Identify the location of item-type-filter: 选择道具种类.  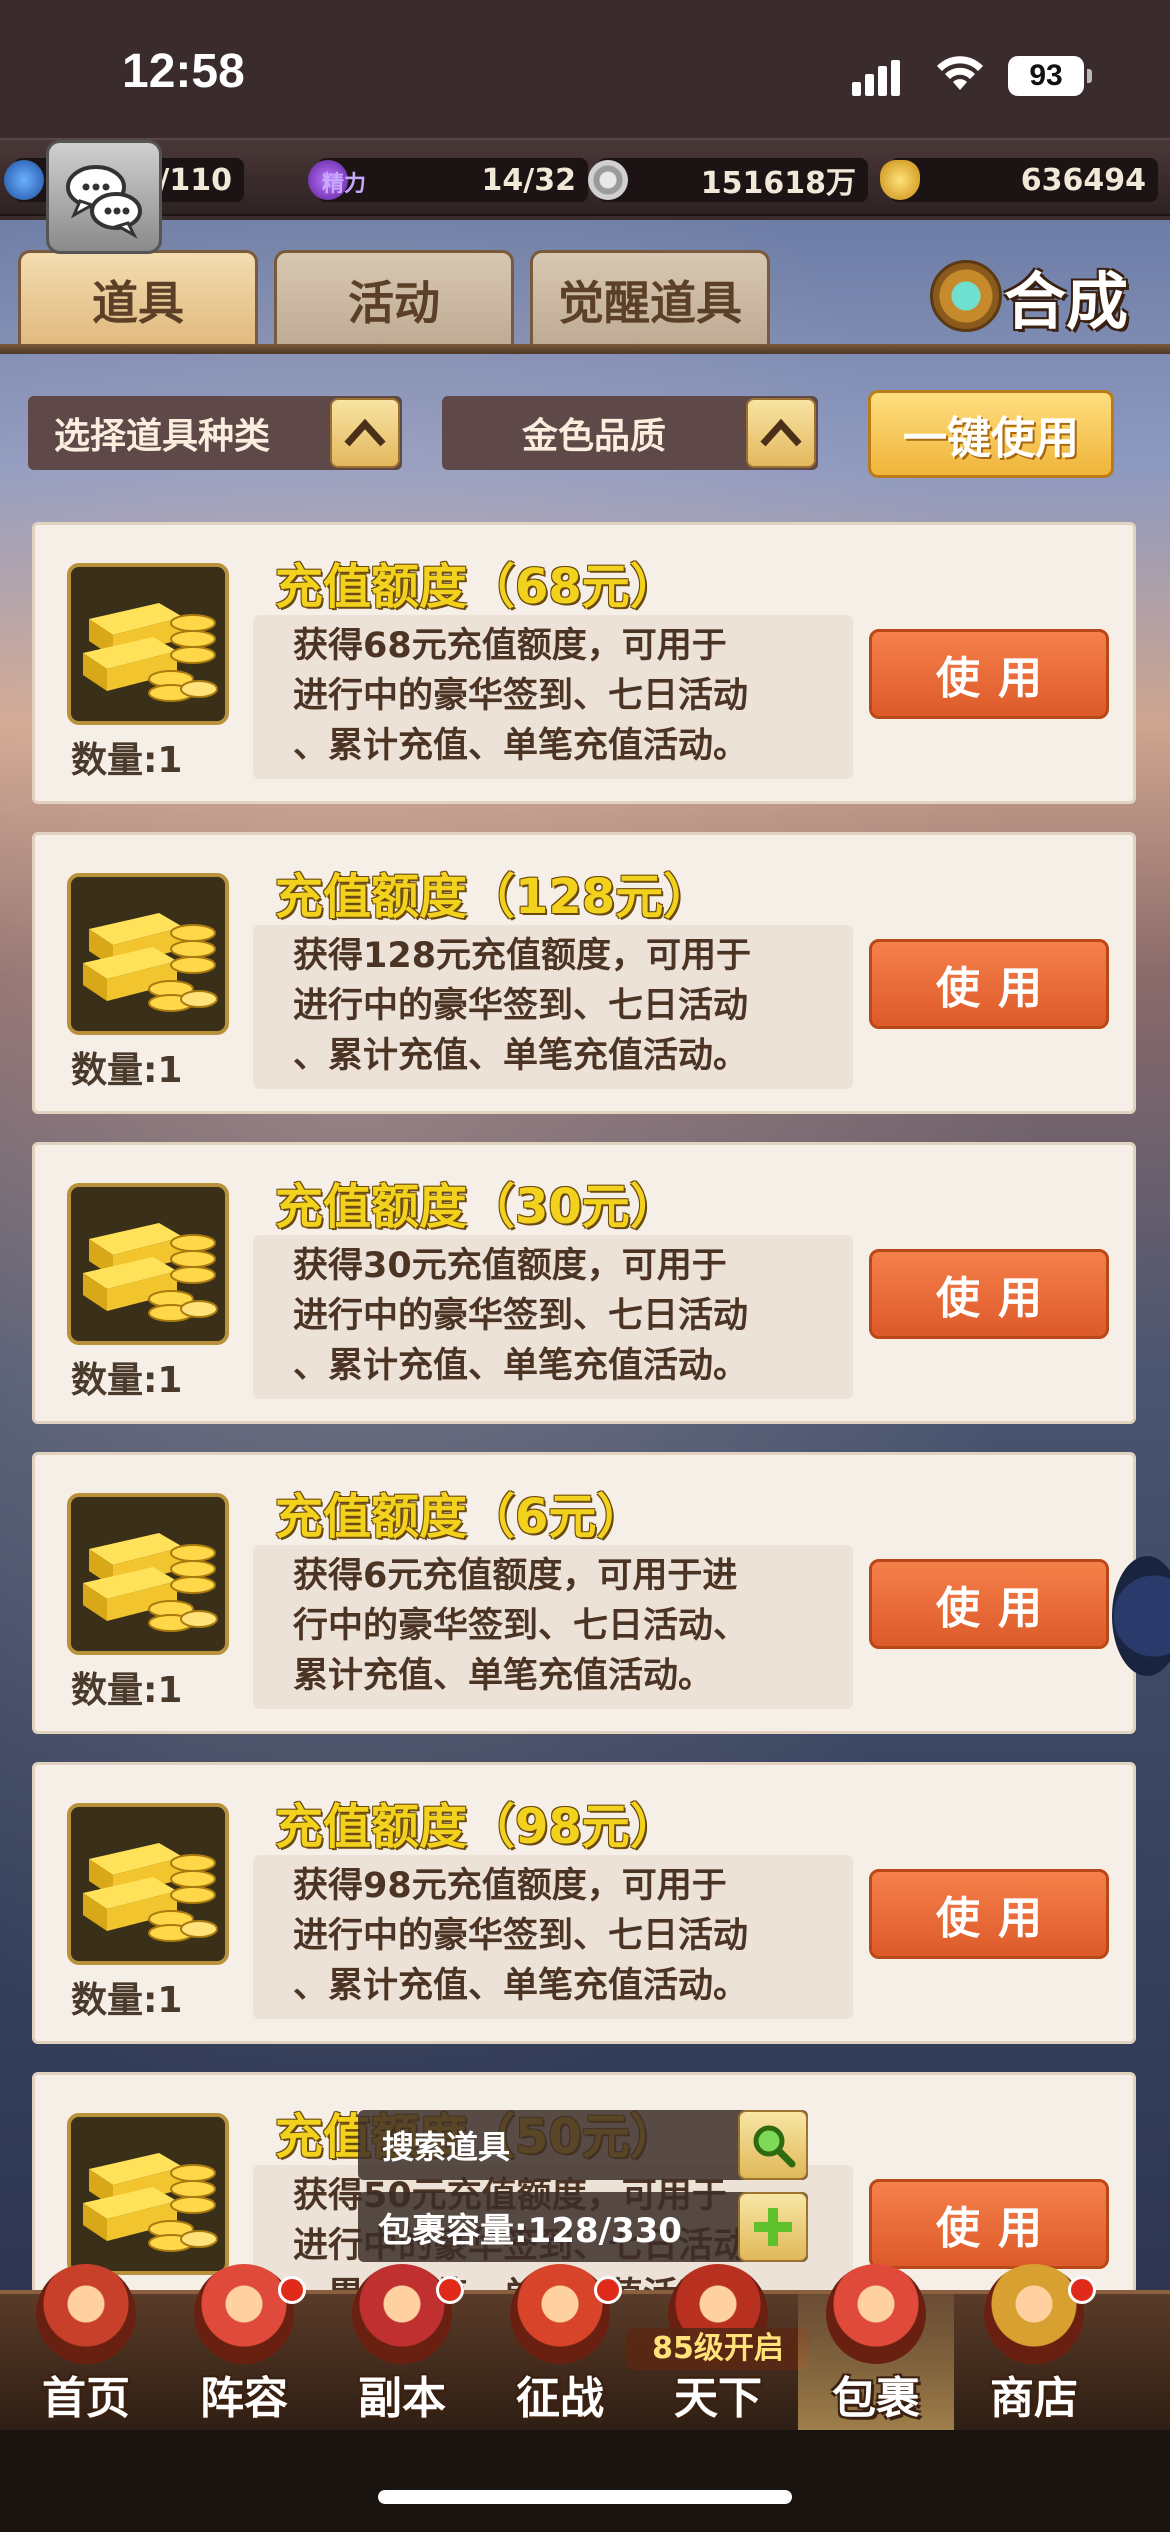
(215, 433).